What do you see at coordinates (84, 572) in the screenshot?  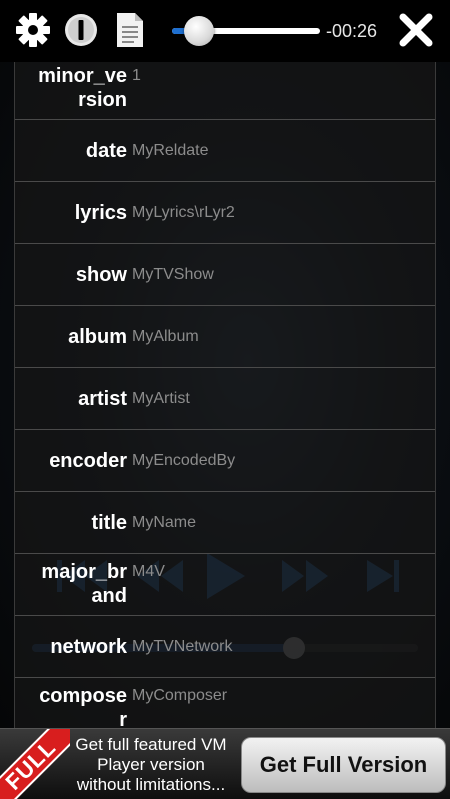 I see `metadata-key-line: major_br` at bounding box center [84, 572].